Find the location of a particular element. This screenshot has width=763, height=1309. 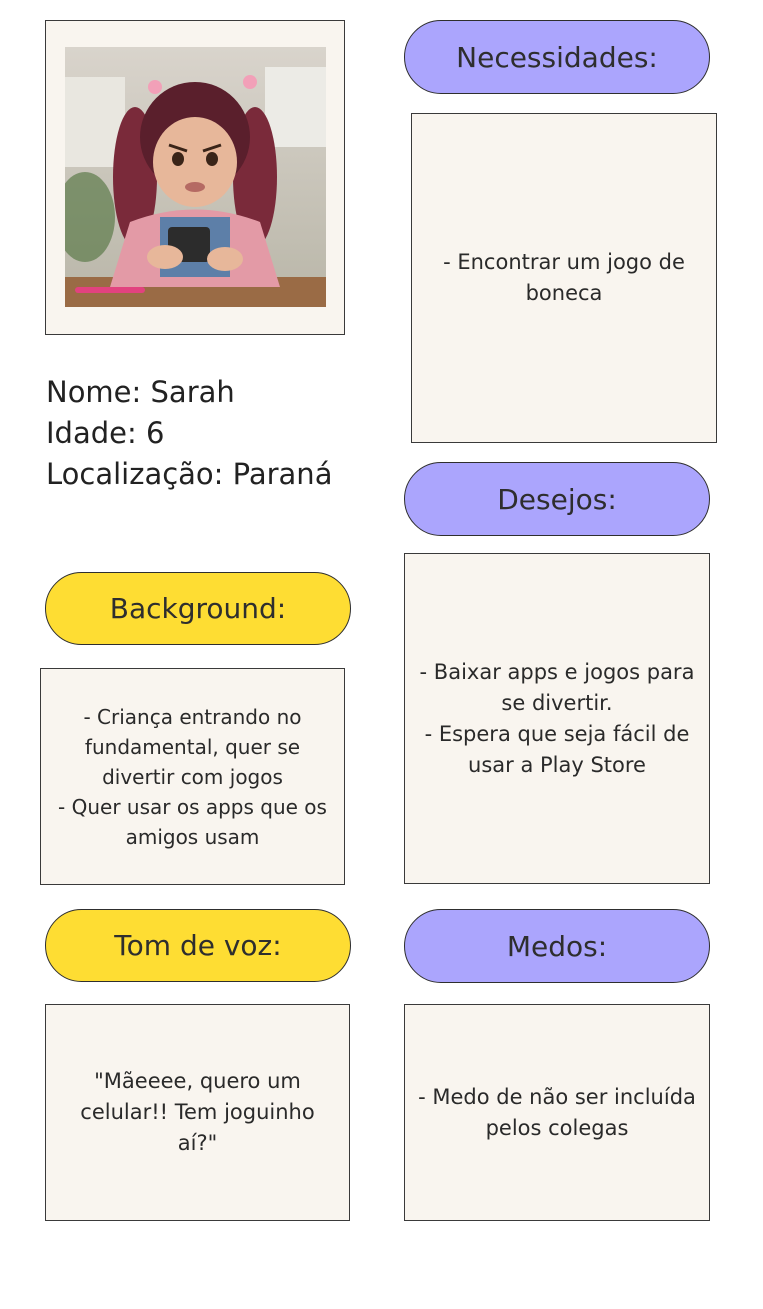

fears-pill: Medos: is located at coordinates (557, 946).